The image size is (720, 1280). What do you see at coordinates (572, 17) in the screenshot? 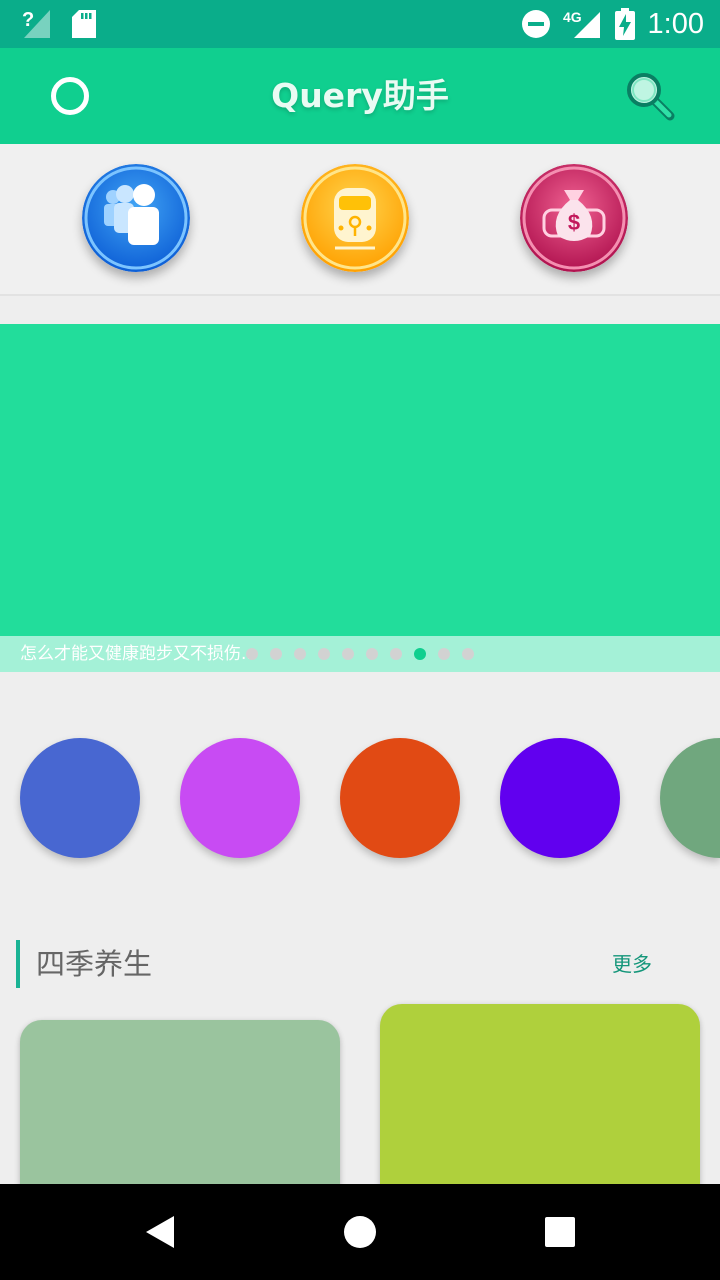
I see `svg-text: 4G` at bounding box center [572, 17].